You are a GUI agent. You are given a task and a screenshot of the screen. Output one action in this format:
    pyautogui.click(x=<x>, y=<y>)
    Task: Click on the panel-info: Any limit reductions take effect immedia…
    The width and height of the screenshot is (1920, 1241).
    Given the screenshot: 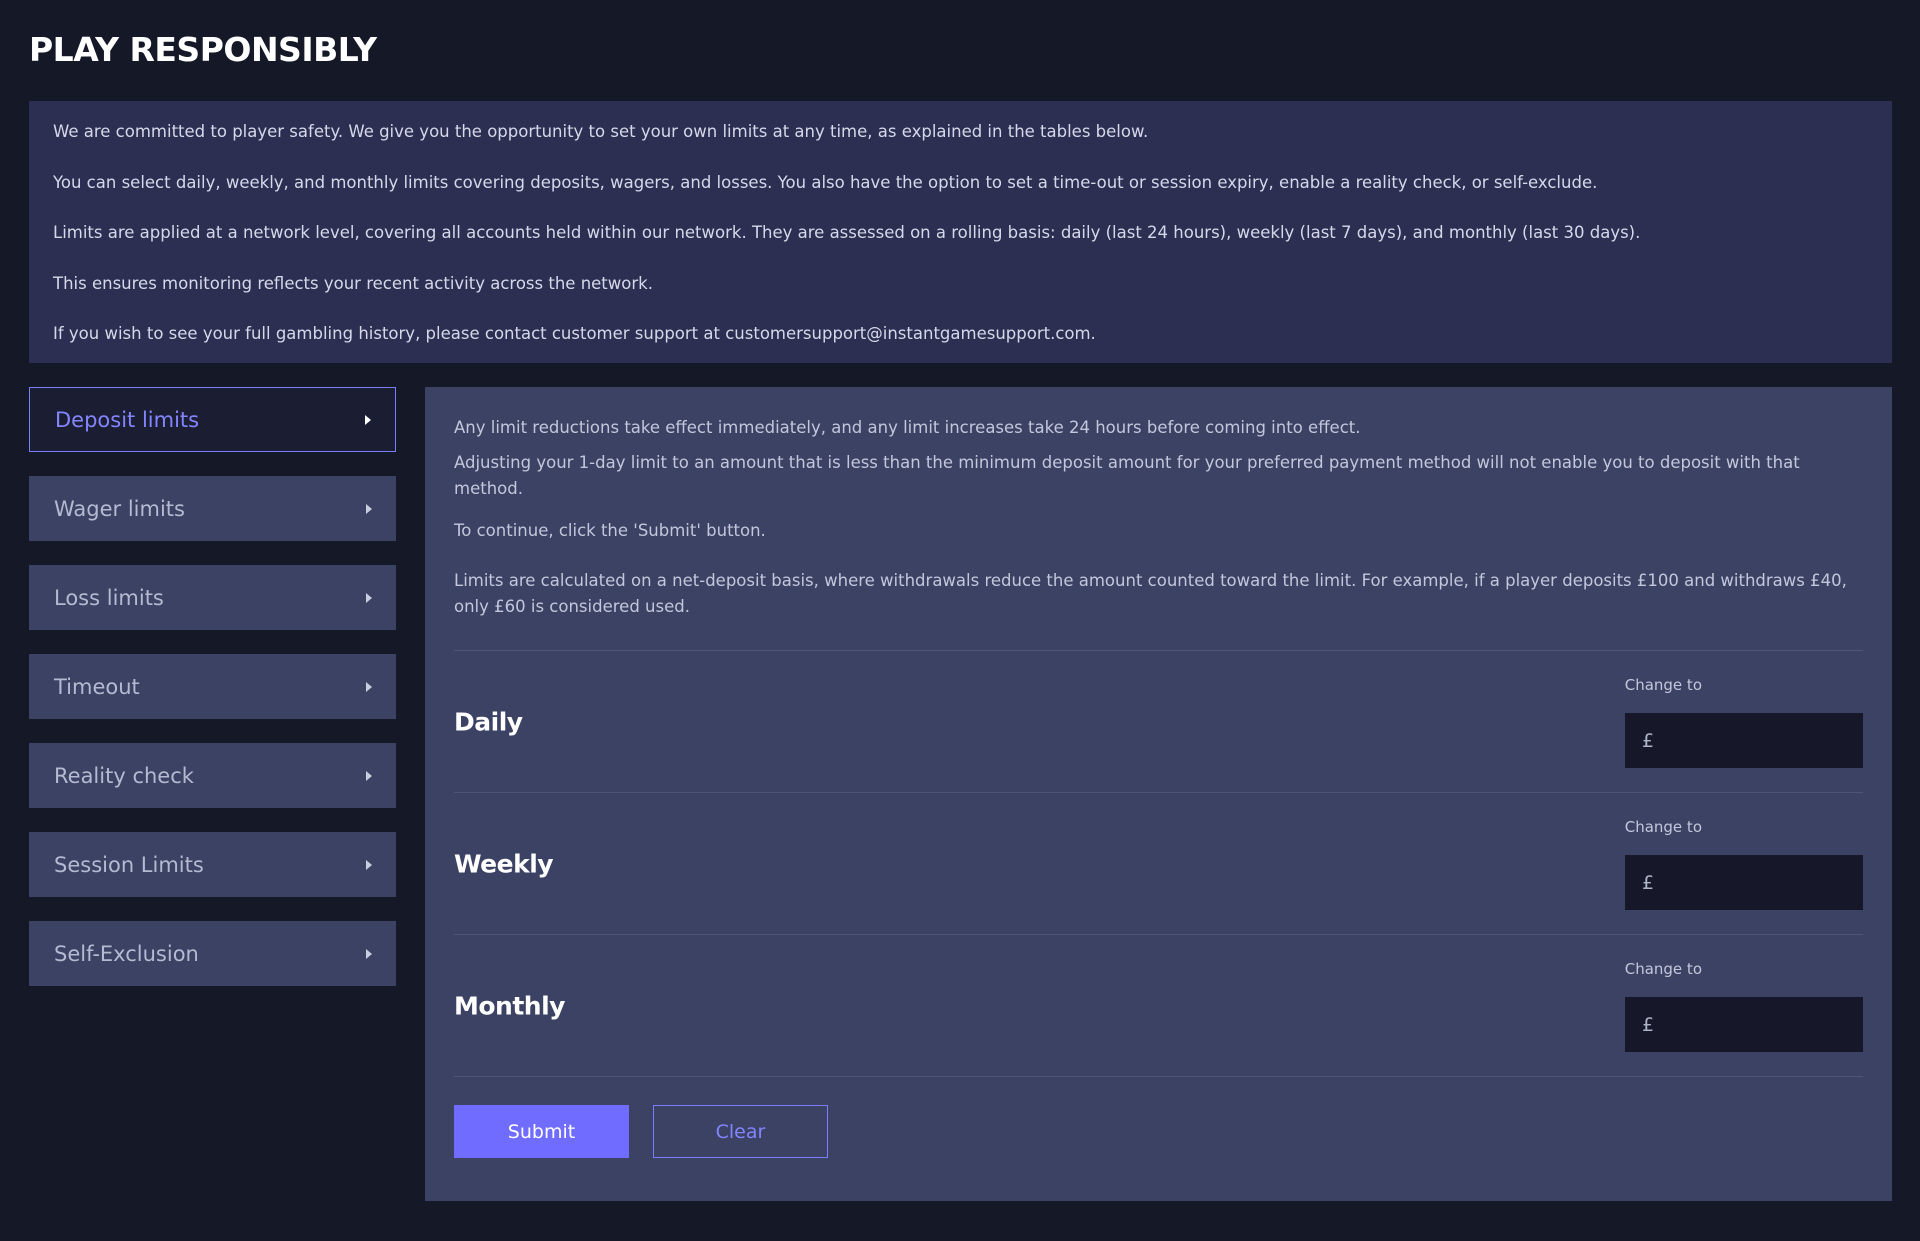 What is the action you would take?
    pyautogui.click(x=1158, y=517)
    